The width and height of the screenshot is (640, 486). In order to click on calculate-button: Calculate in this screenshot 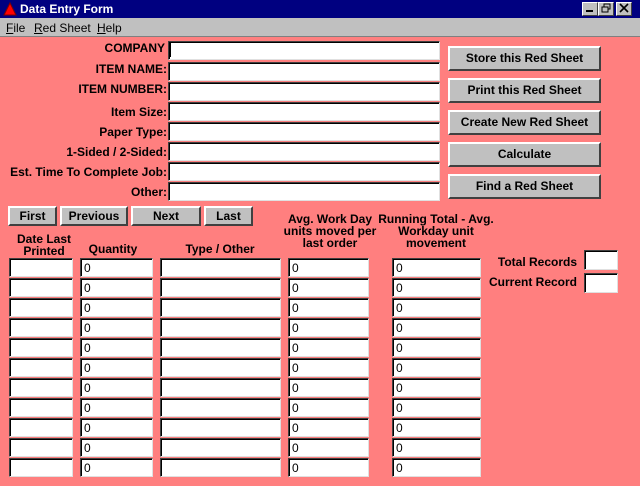, I will do `click(524, 154)`.